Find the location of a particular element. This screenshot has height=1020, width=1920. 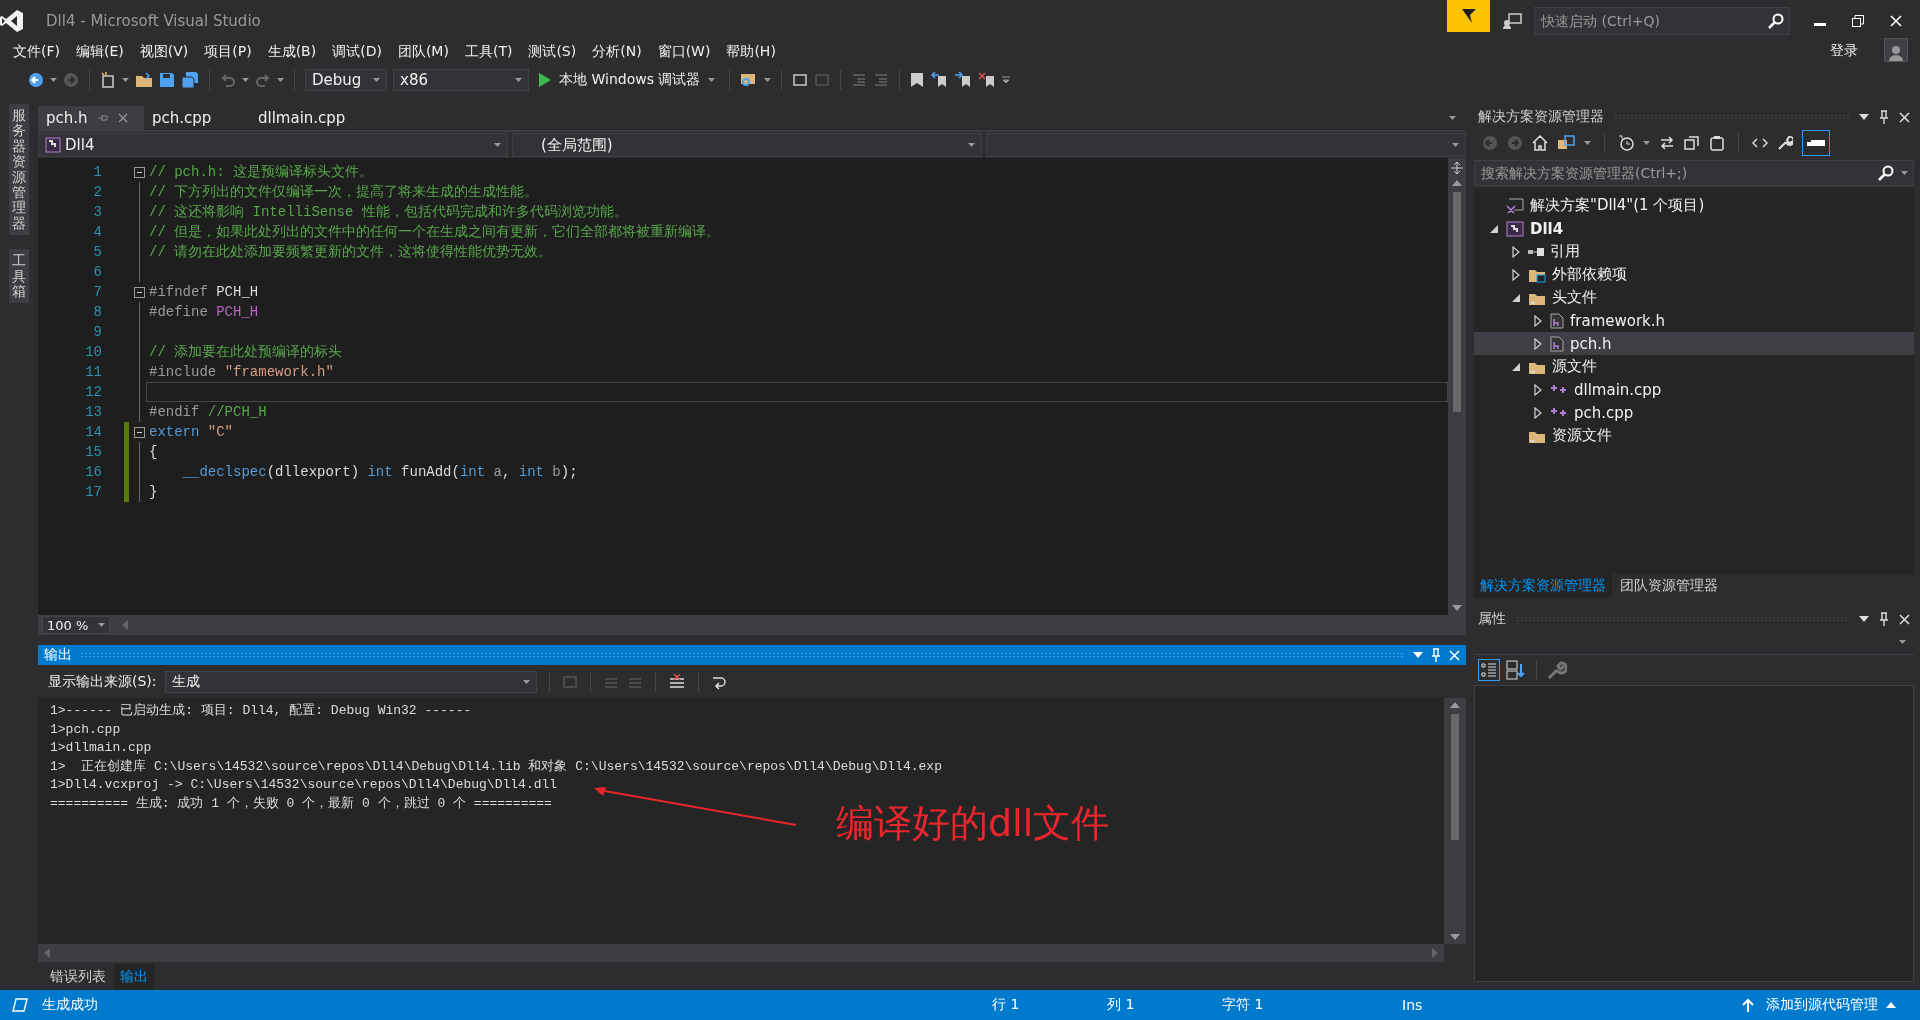

categorized-icon is located at coordinates (1489, 670).